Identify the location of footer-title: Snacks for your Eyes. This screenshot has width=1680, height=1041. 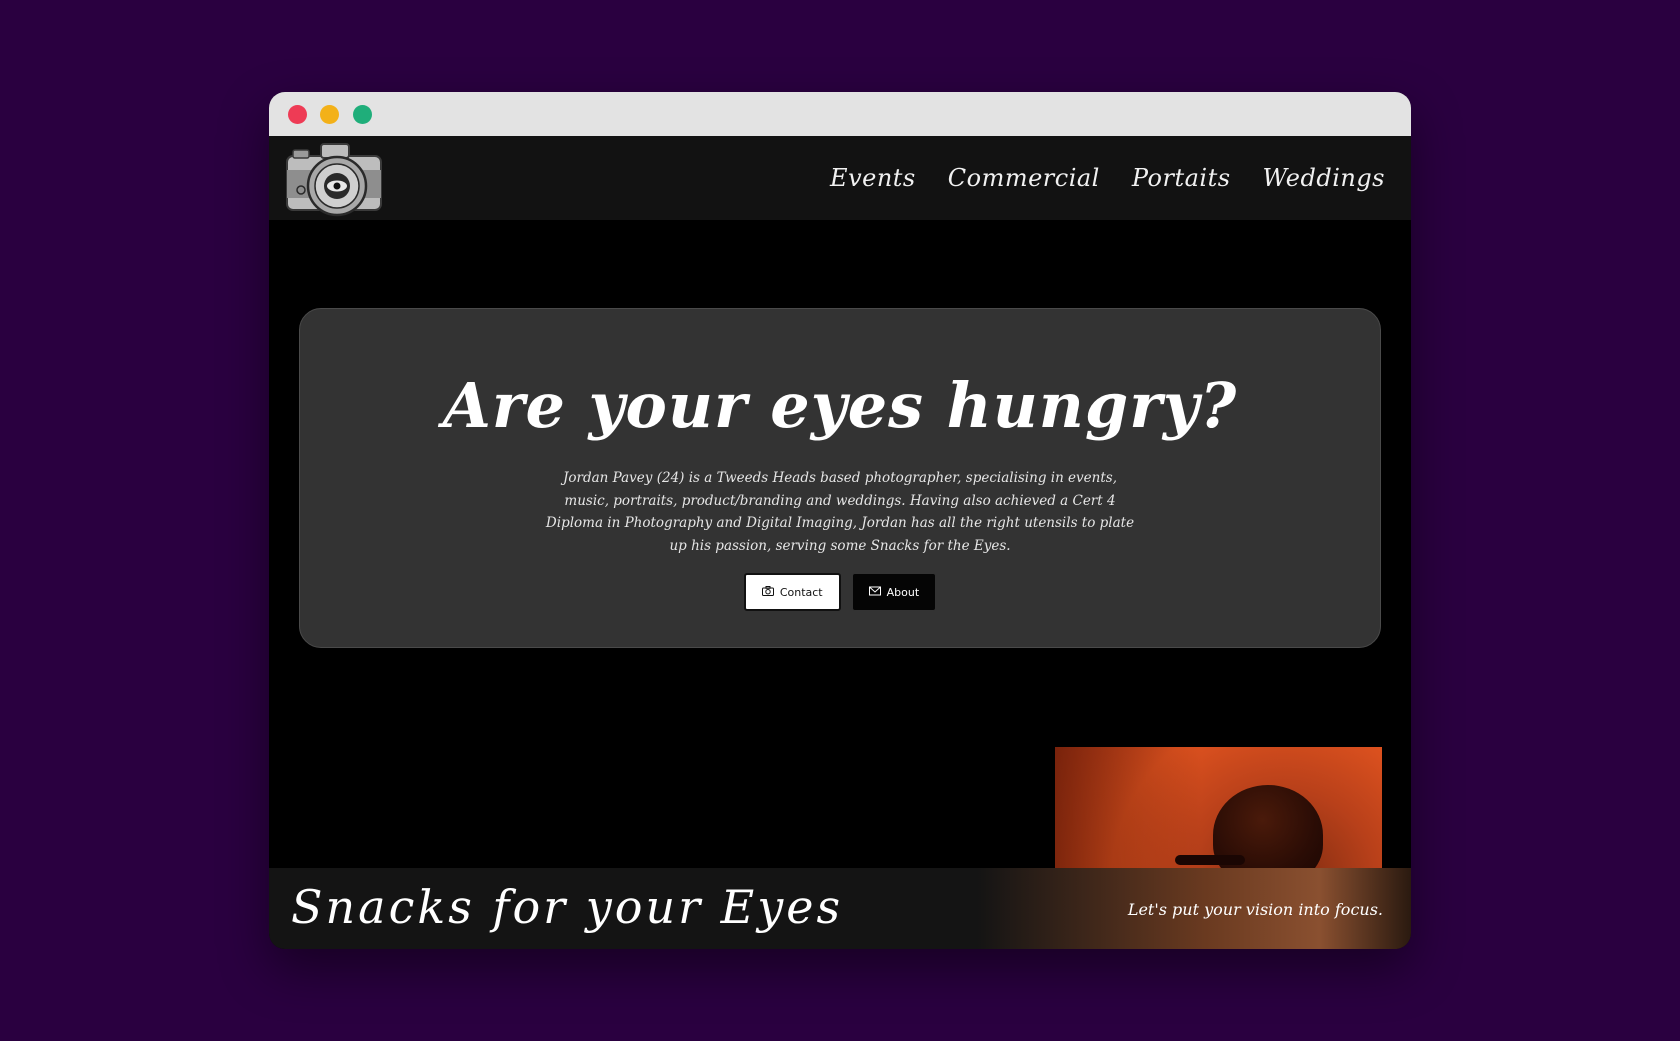
(567, 907).